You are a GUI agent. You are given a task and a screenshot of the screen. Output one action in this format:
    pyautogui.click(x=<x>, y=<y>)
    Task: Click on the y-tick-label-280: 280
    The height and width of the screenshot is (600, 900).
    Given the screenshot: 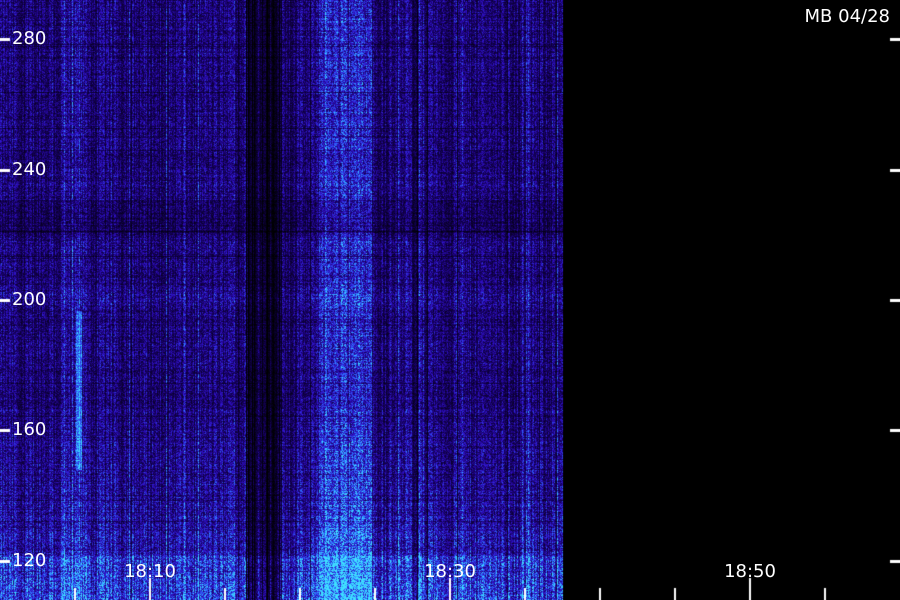 What is the action you would take?
    pyautogui.click(x=29, y=39)
    